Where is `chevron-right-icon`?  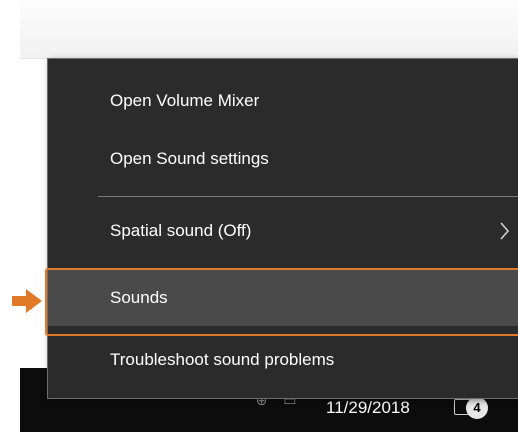 chevron-right-icon is located at coordinates (505, 231).